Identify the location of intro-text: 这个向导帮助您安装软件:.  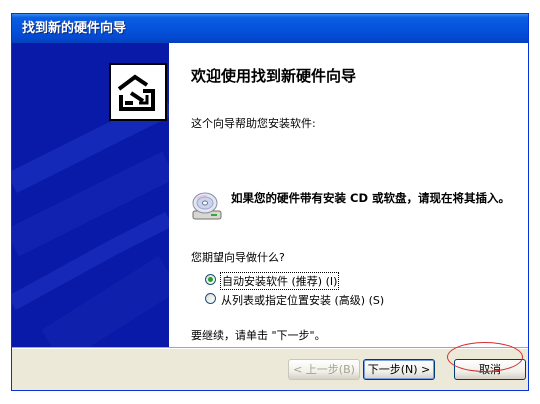
(253, 123).